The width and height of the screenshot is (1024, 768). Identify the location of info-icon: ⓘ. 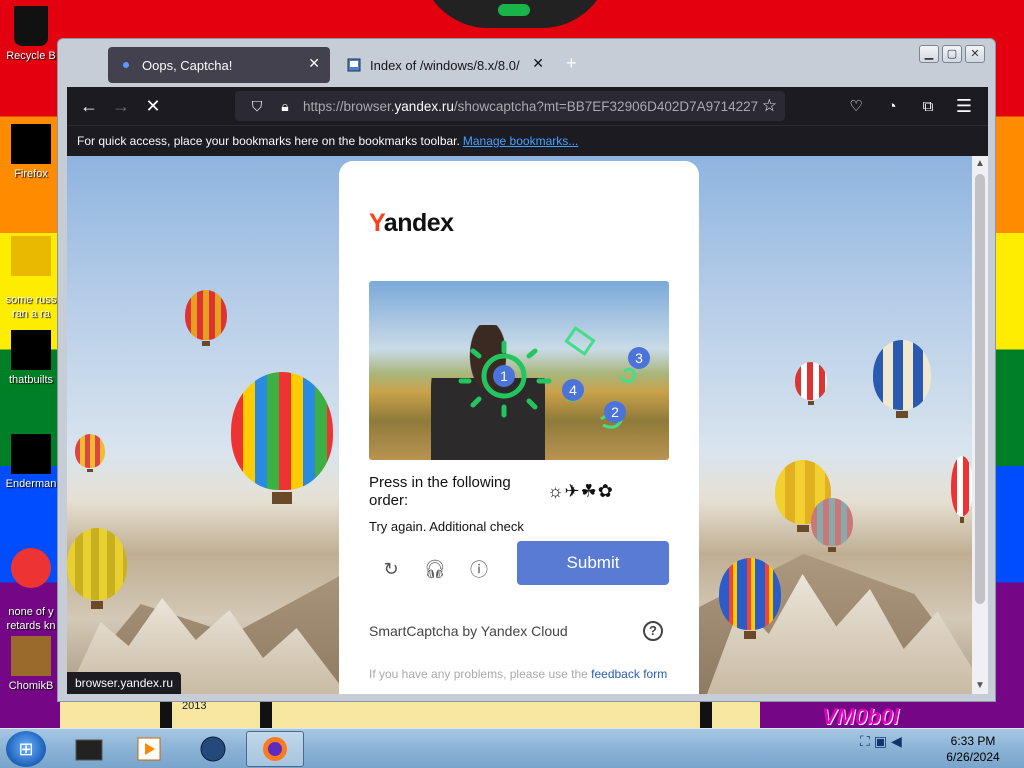
(479, 569).